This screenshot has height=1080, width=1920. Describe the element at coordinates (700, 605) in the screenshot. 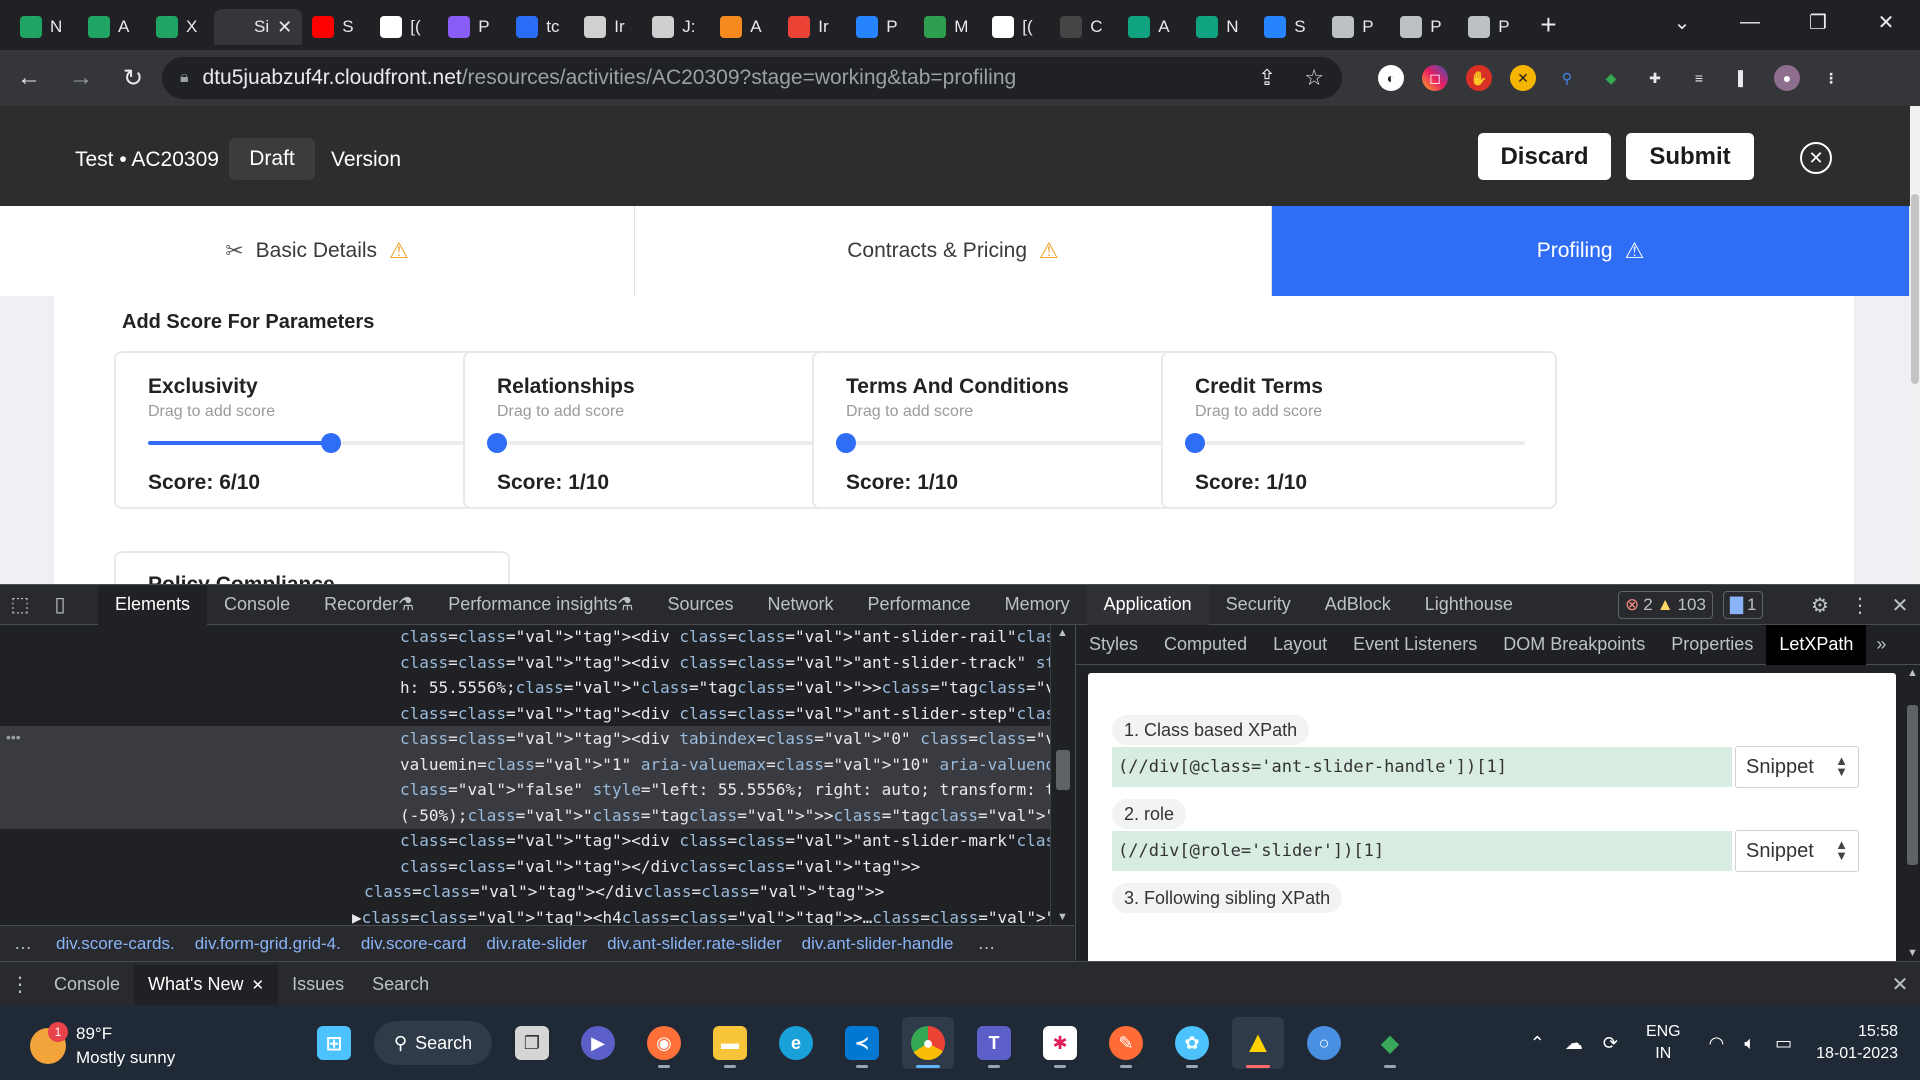

I see `devtools-tab: Sources` at that location.